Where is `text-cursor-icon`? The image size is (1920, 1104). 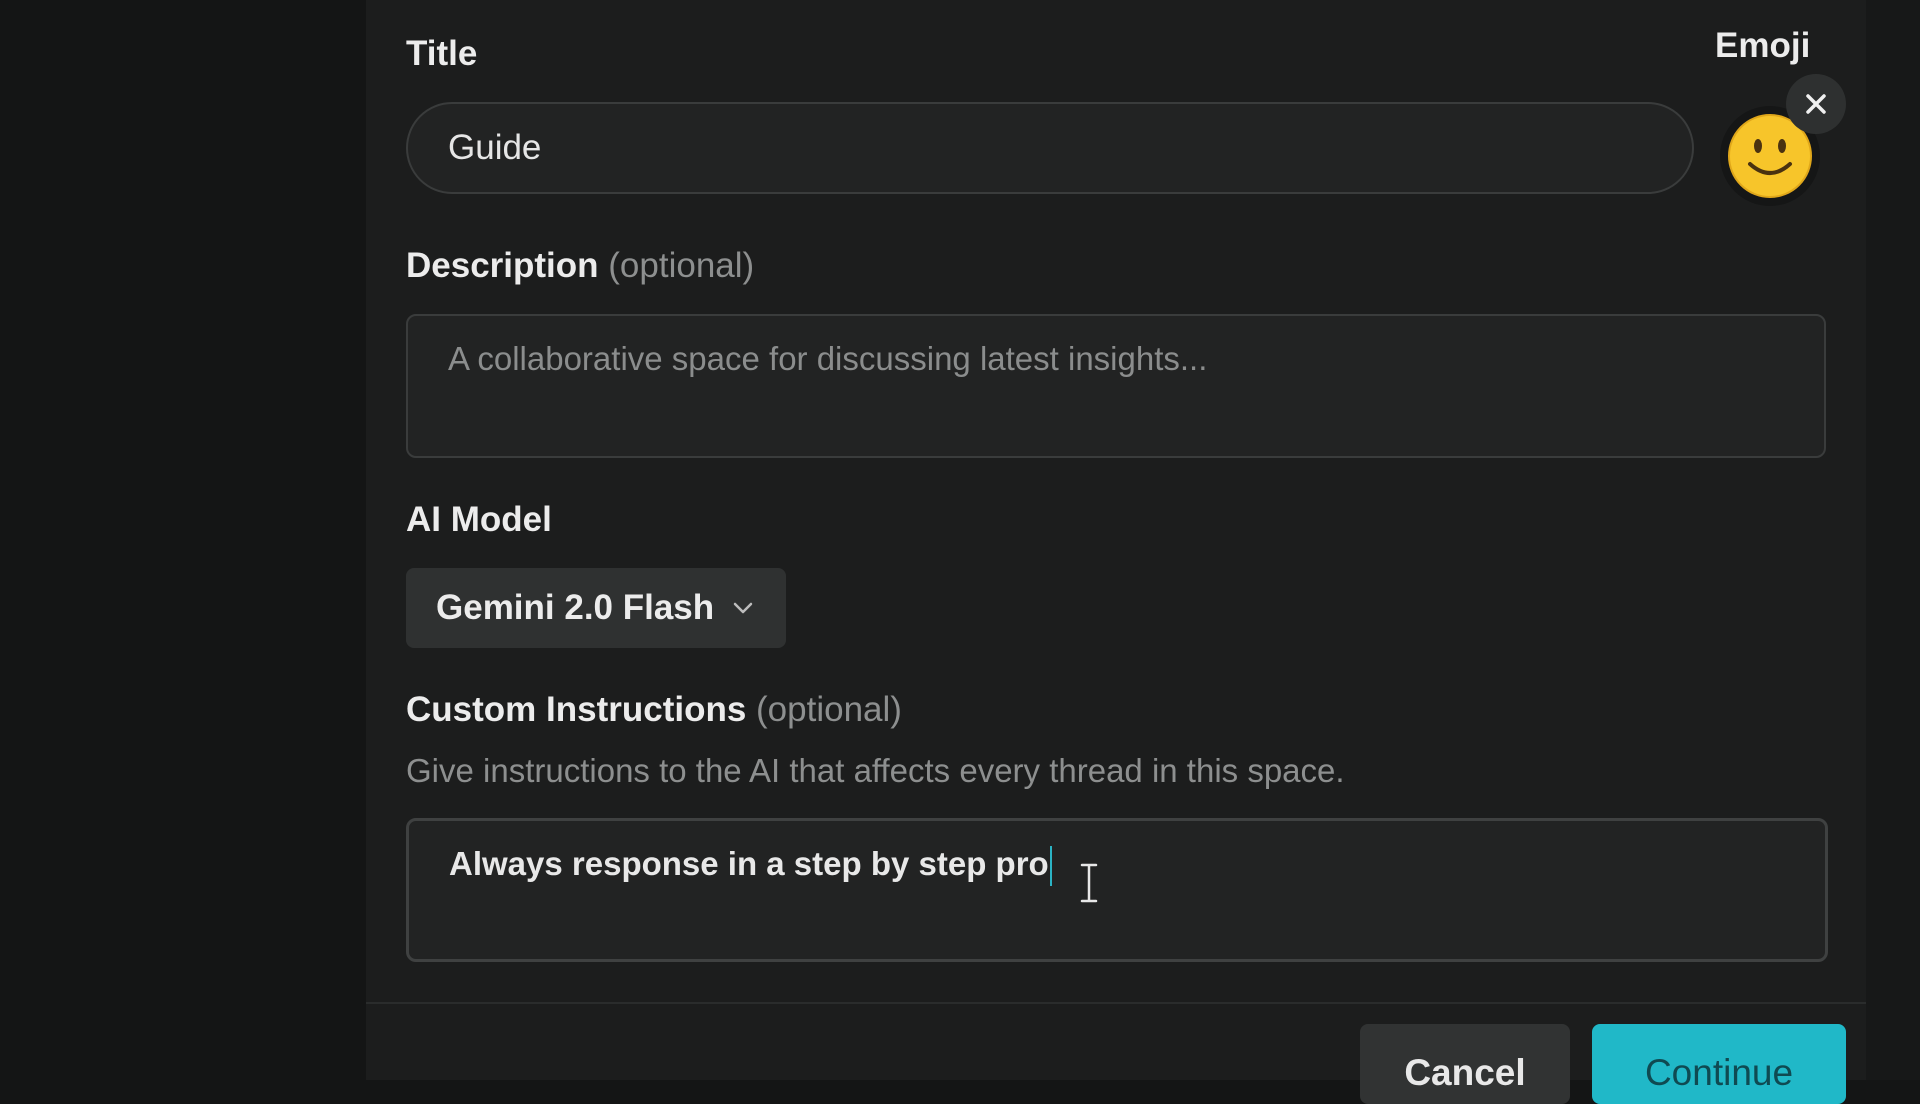
text-cursor-icon is located at coordinates (1089, 883).